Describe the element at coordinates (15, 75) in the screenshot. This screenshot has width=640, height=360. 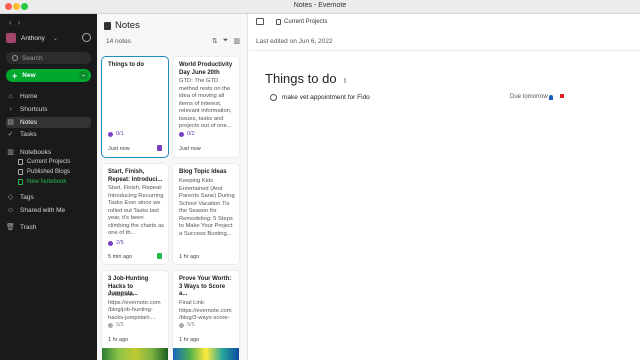
I see `plus-icon: +` at that location.